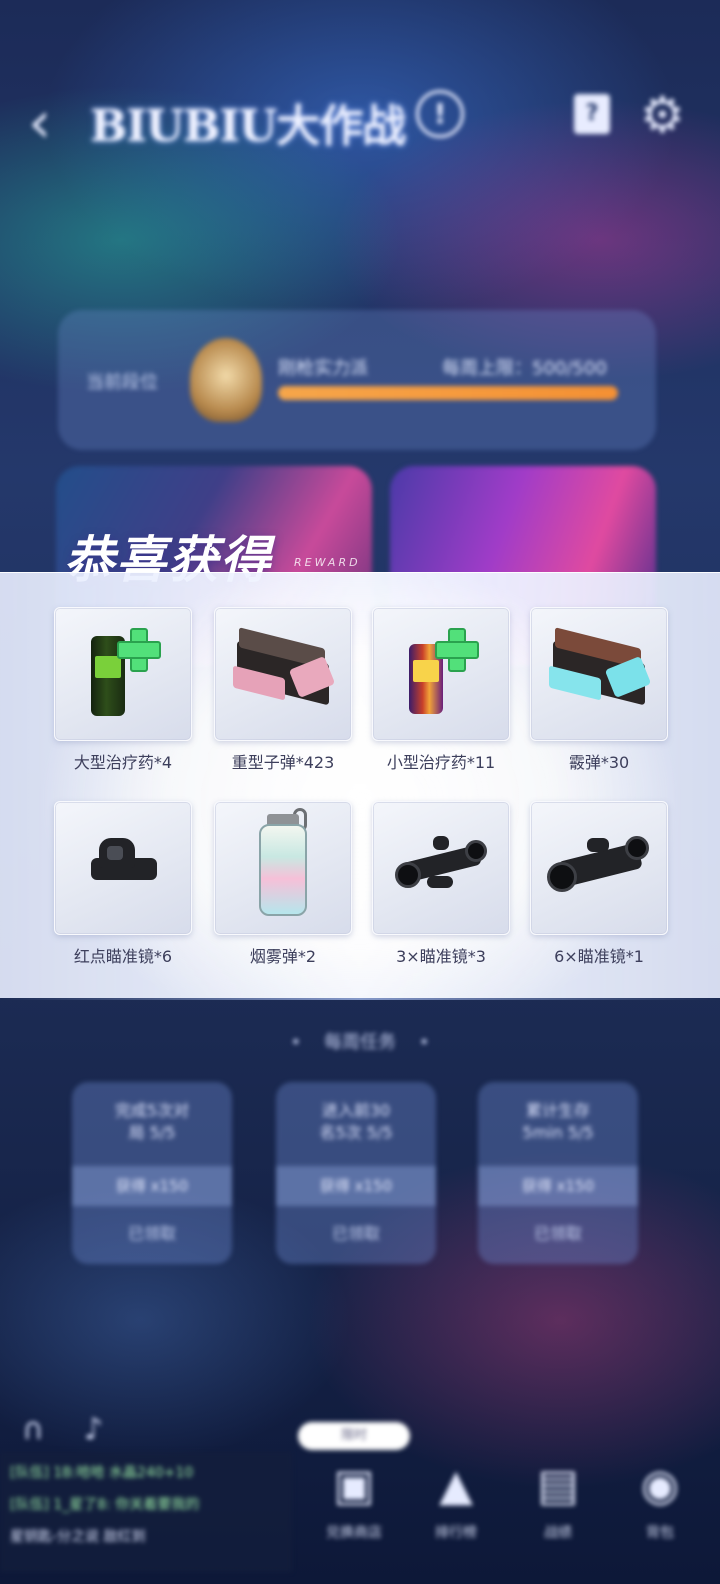 The width and height of the screenshot is (720, 1584). What do you see at coordinates (354, 1485) in the screenshot?
I see `gift-icon: ▣` at bounding box center [354, 1485].